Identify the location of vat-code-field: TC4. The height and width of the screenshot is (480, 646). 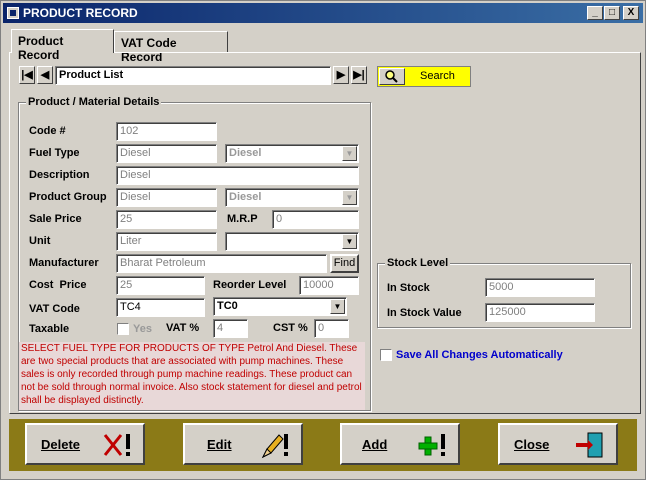
(160, 307).